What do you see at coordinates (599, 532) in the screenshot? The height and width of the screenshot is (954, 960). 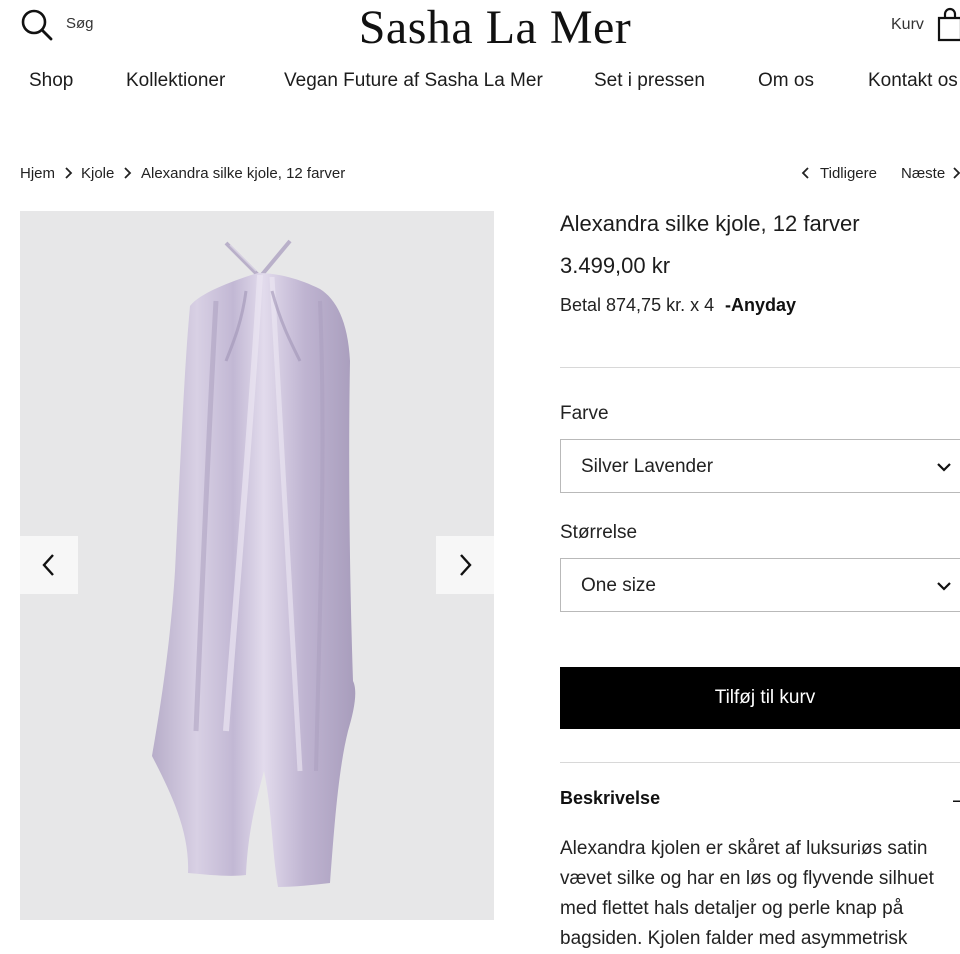 I see `size-label: Størrelse` at bounding box center [599, 532].